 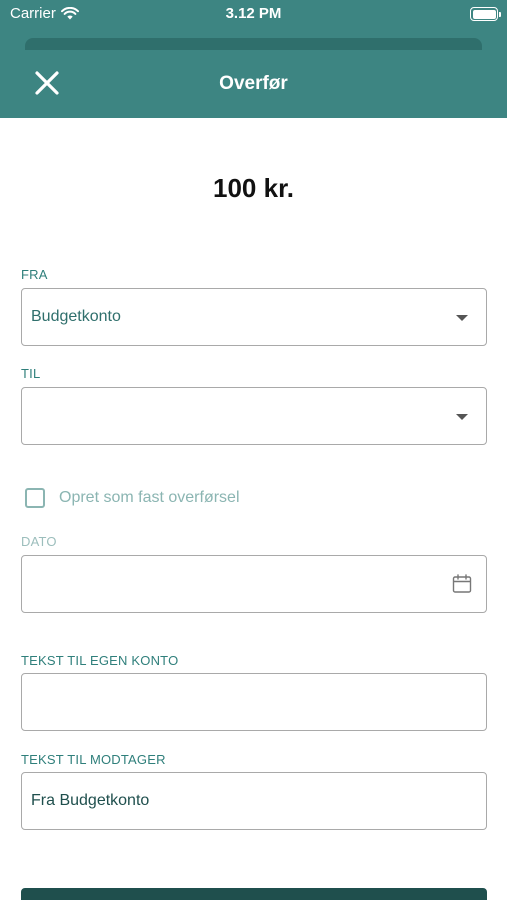 I want to click on from-account-value: Budgetkonto, so click(x=76, y=316).